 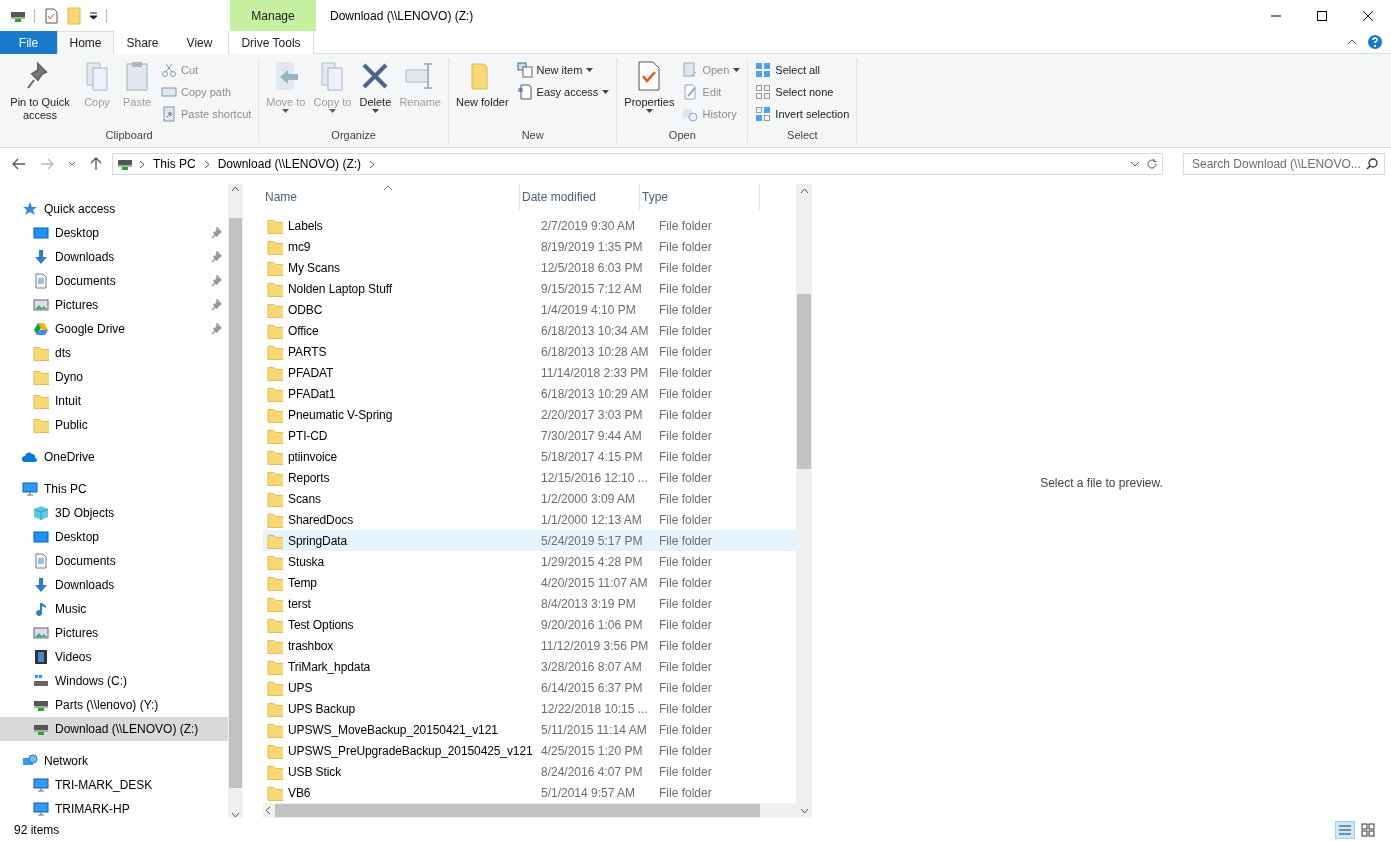 I want to click on file-row: ptiinvoice 5/18/2017 4:15 PM File folder, so click(x=529, y=456).